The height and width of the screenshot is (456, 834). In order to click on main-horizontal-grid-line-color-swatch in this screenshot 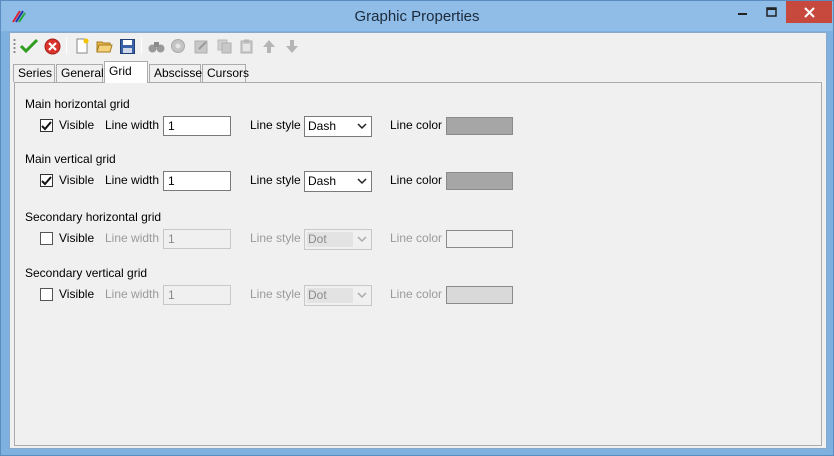, I will do `click(479, 126)`.